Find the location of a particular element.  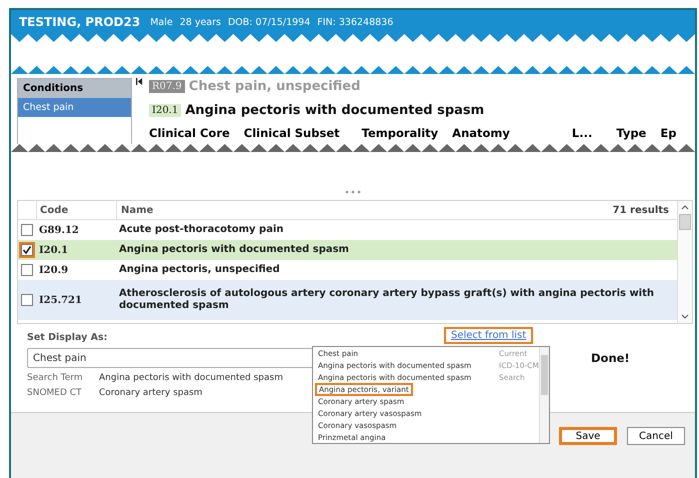

dialog-button: Cancel is located at coordinates (656, 436).